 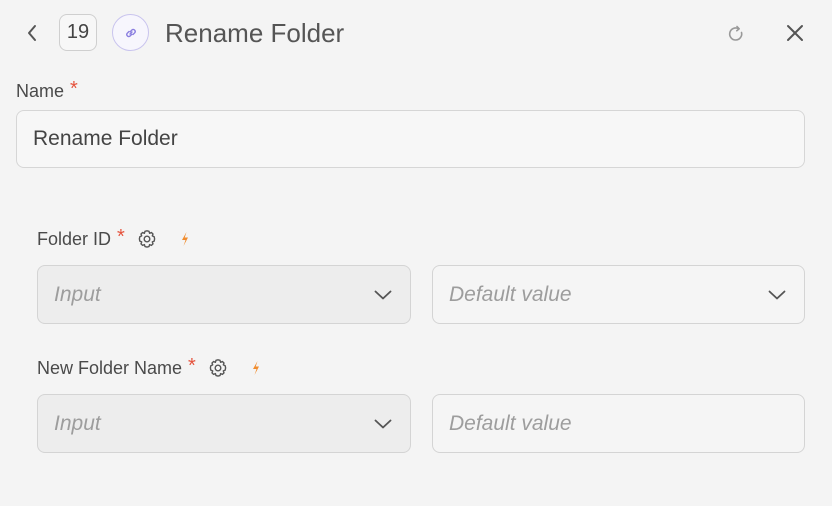 I want to click on refresh-icon, so click(x=735, y=33).